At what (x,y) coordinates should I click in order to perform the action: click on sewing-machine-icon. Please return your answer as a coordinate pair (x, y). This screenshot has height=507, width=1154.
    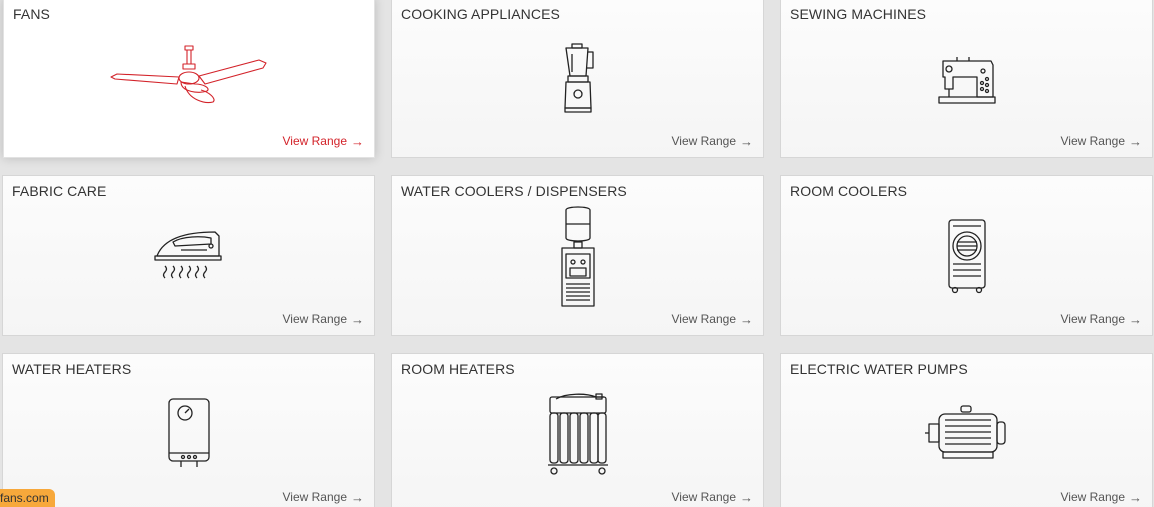
    Looking at the image, I should click on (966, 80).